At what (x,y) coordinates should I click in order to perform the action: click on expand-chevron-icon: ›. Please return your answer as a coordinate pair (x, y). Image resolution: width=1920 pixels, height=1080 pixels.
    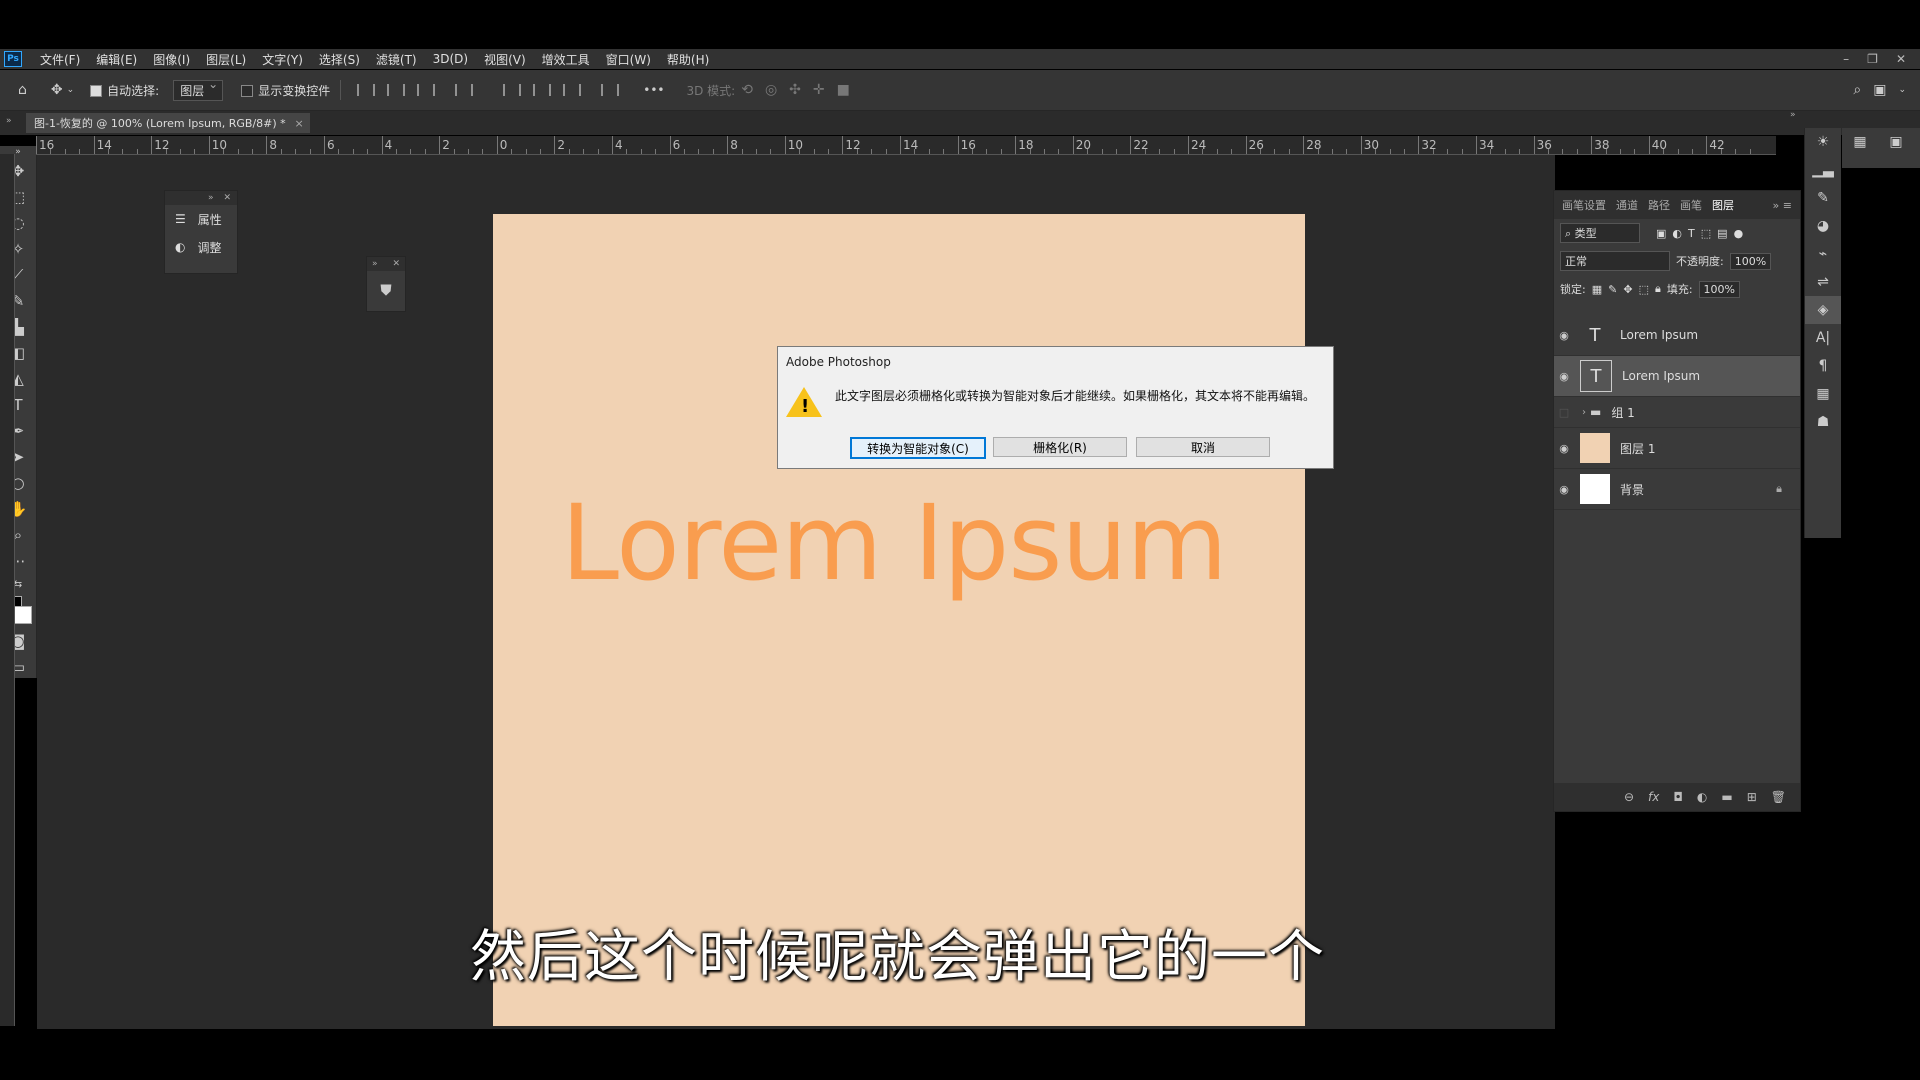
    Looking at the image, I should click on (1584, 412).